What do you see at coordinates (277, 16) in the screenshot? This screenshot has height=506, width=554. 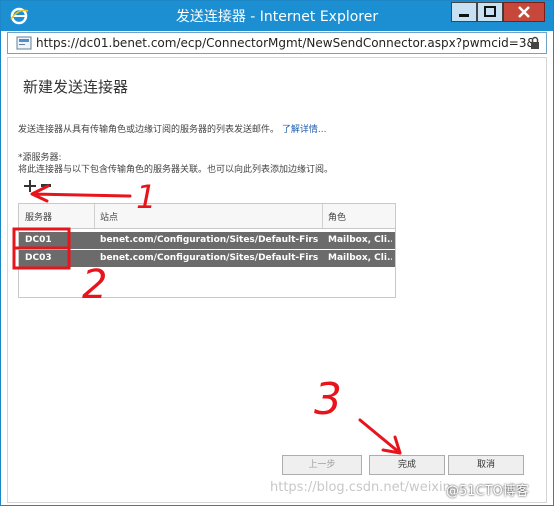 I see `title-bar: 发送连接器 - Internet Explorer` at bounding box center [277, 16].